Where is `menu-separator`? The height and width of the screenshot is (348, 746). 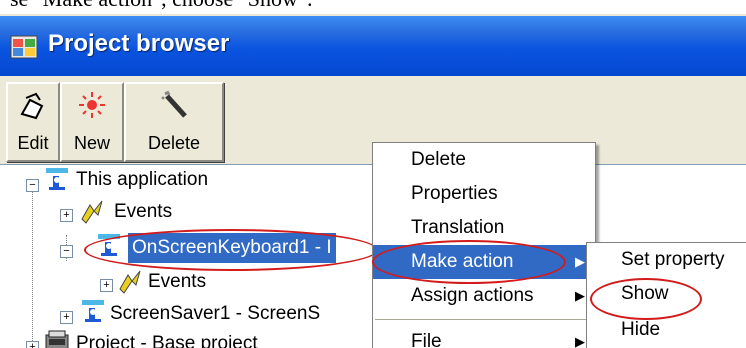 menu-separator is located at coordinates (484, 319).